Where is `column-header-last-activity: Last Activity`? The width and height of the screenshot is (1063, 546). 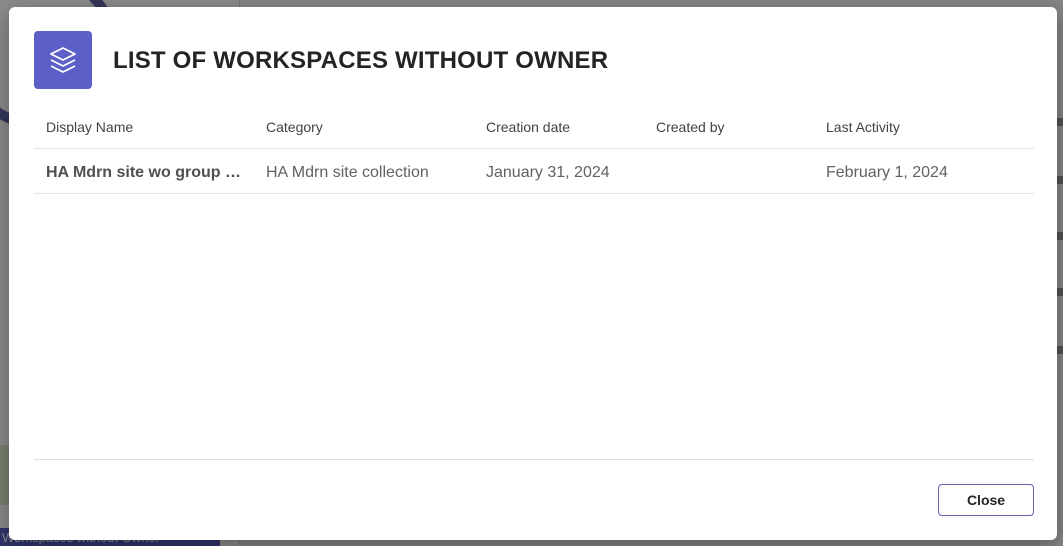 column-header-last-activity: Last Activity is located at coordinates (863, 127).